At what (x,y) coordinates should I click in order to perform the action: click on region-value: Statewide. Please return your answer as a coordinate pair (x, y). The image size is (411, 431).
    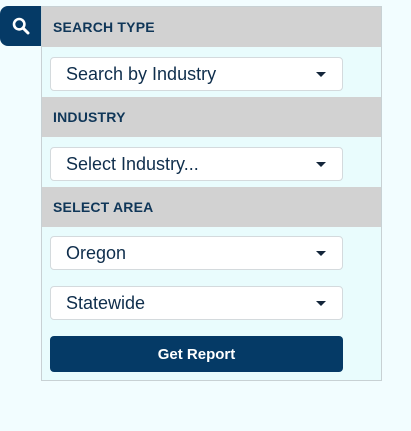
    Looking at the image, I should click on (106, 302).